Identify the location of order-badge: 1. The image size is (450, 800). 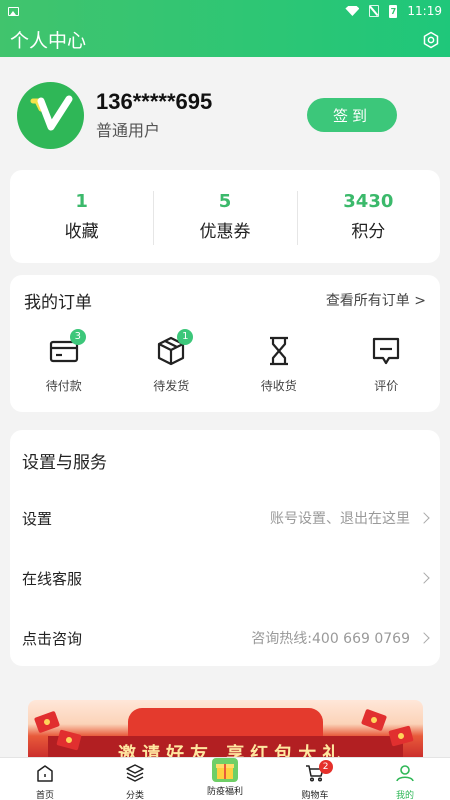
(185, 337).